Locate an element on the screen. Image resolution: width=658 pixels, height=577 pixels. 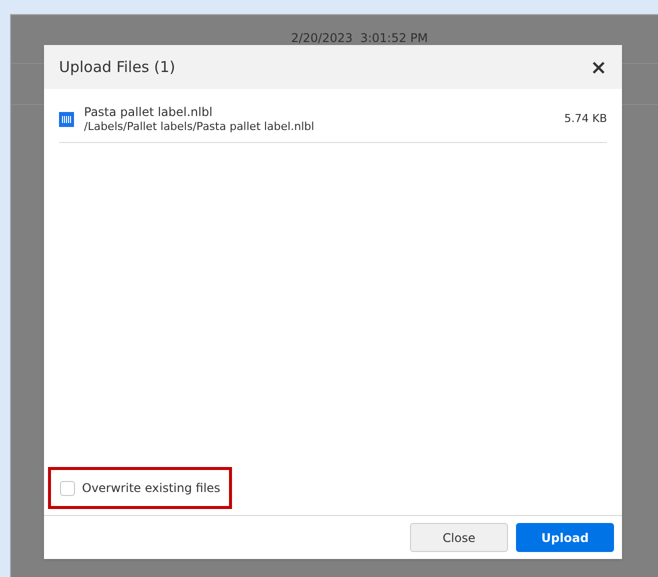
file-name: Pasta pallet label.nlbl is located at coordinates (149, 112).